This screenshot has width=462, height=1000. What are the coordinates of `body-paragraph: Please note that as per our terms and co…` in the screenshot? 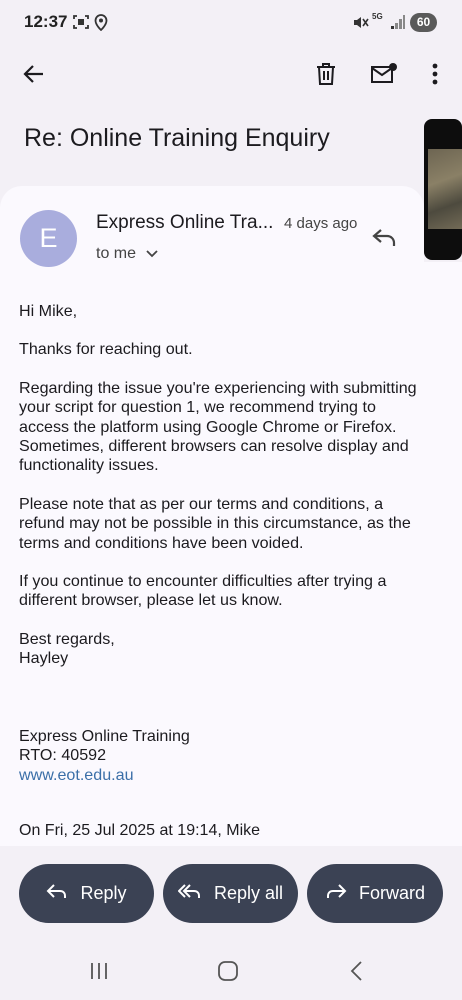 It's located at (215, 523).